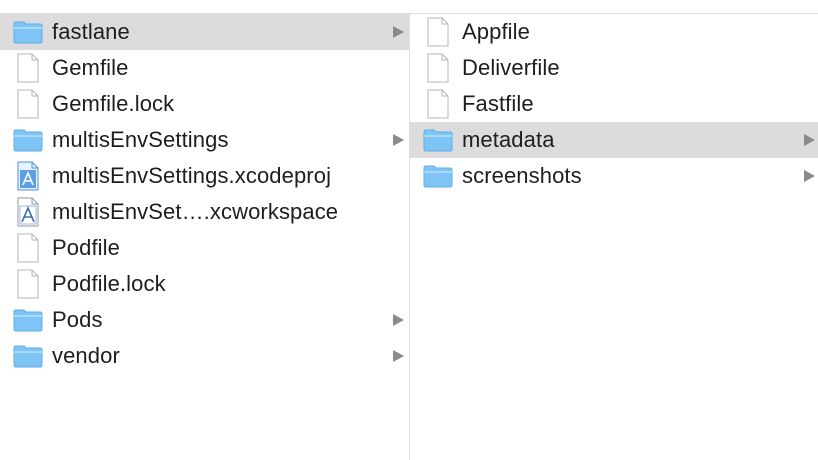  Describe the element at coordinates (496, 31) in the screenshot. I see `row-label: Appfile` at that location.